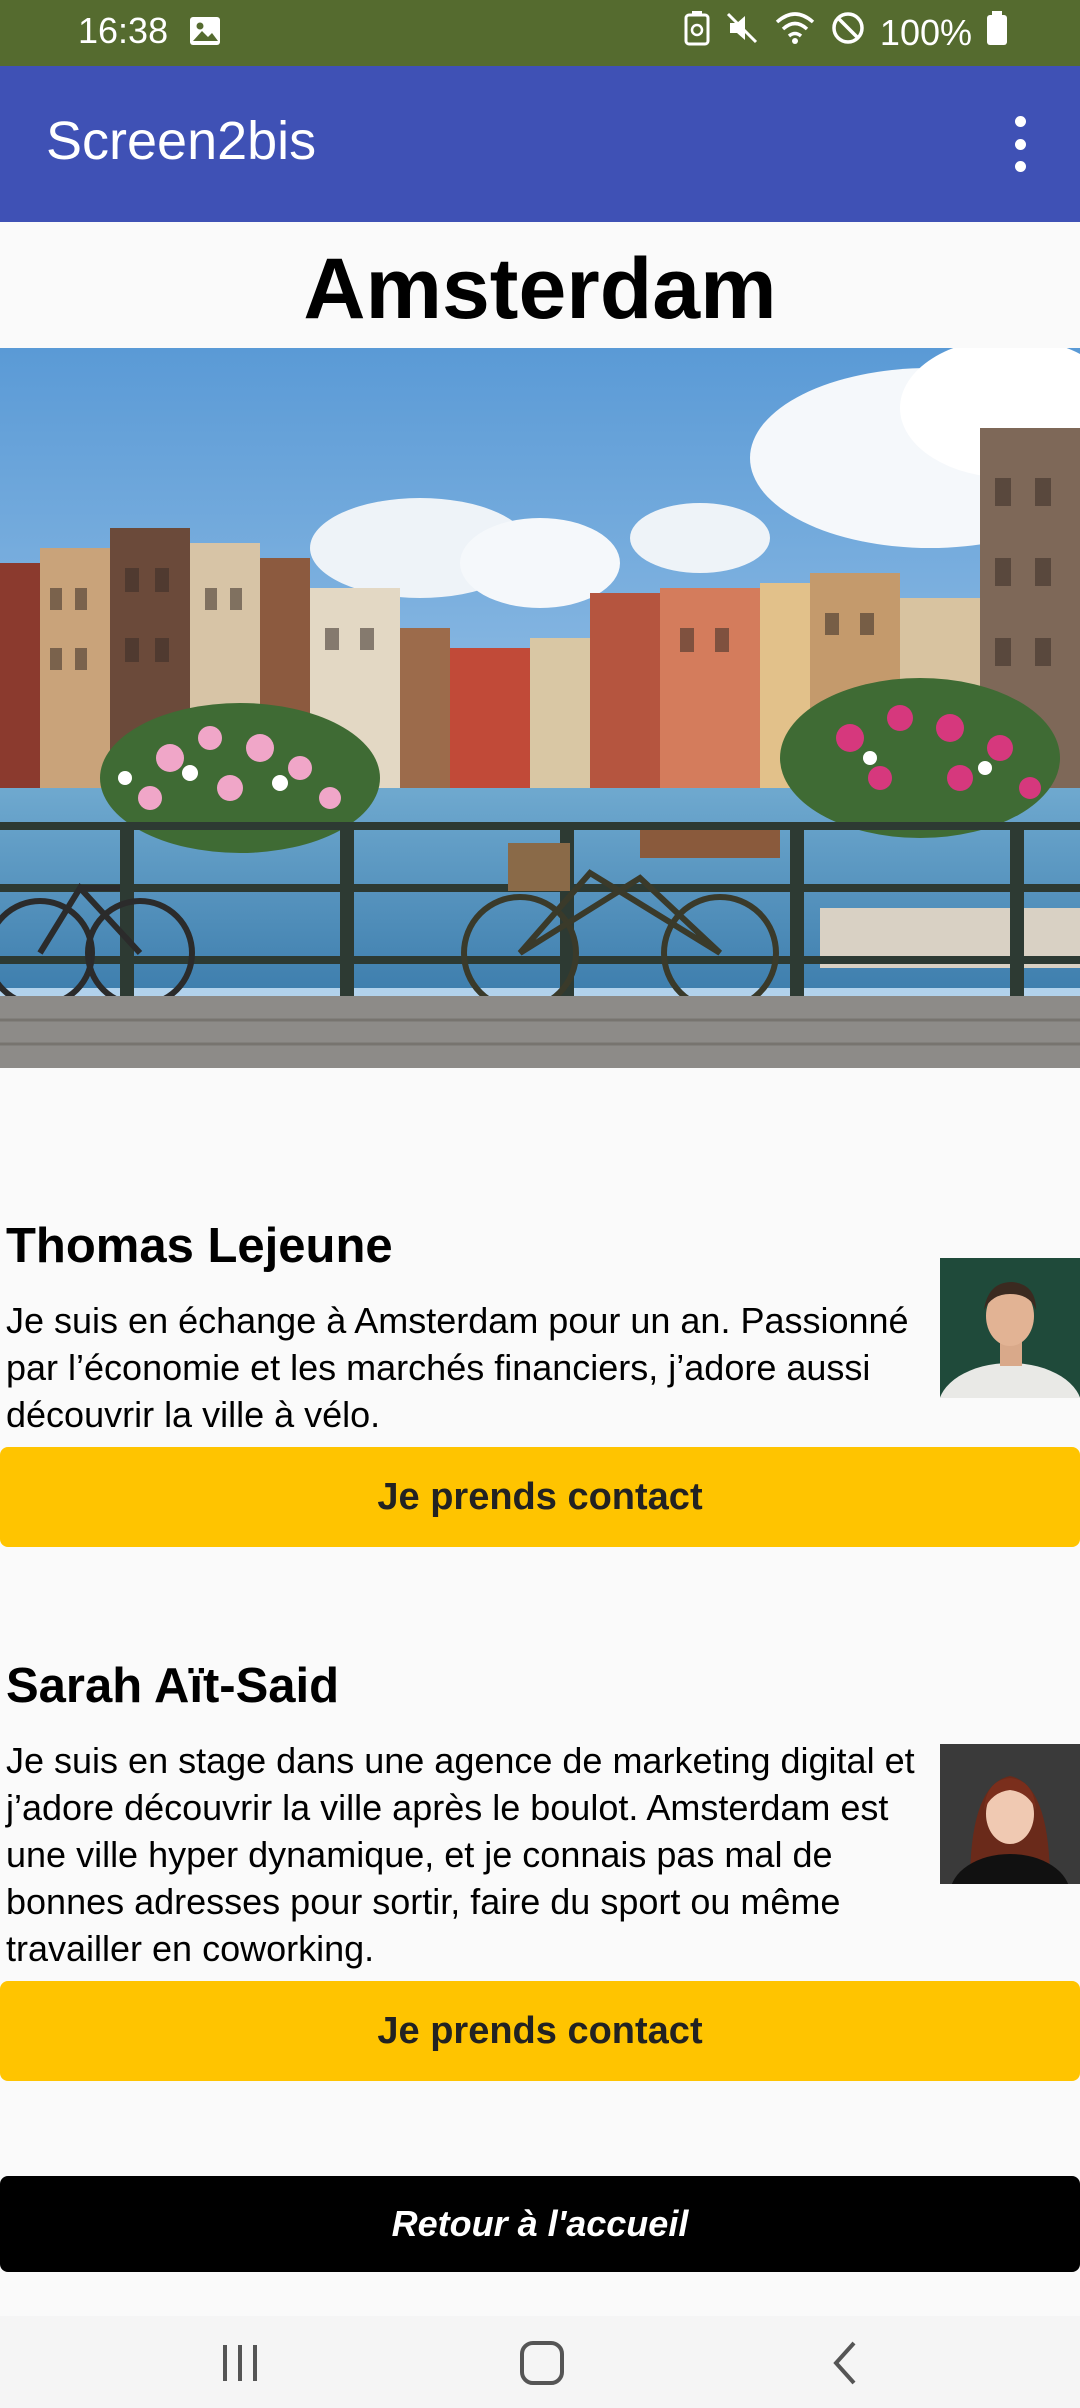  I want to click on do-not-disturb-icon, so click(848, 32).